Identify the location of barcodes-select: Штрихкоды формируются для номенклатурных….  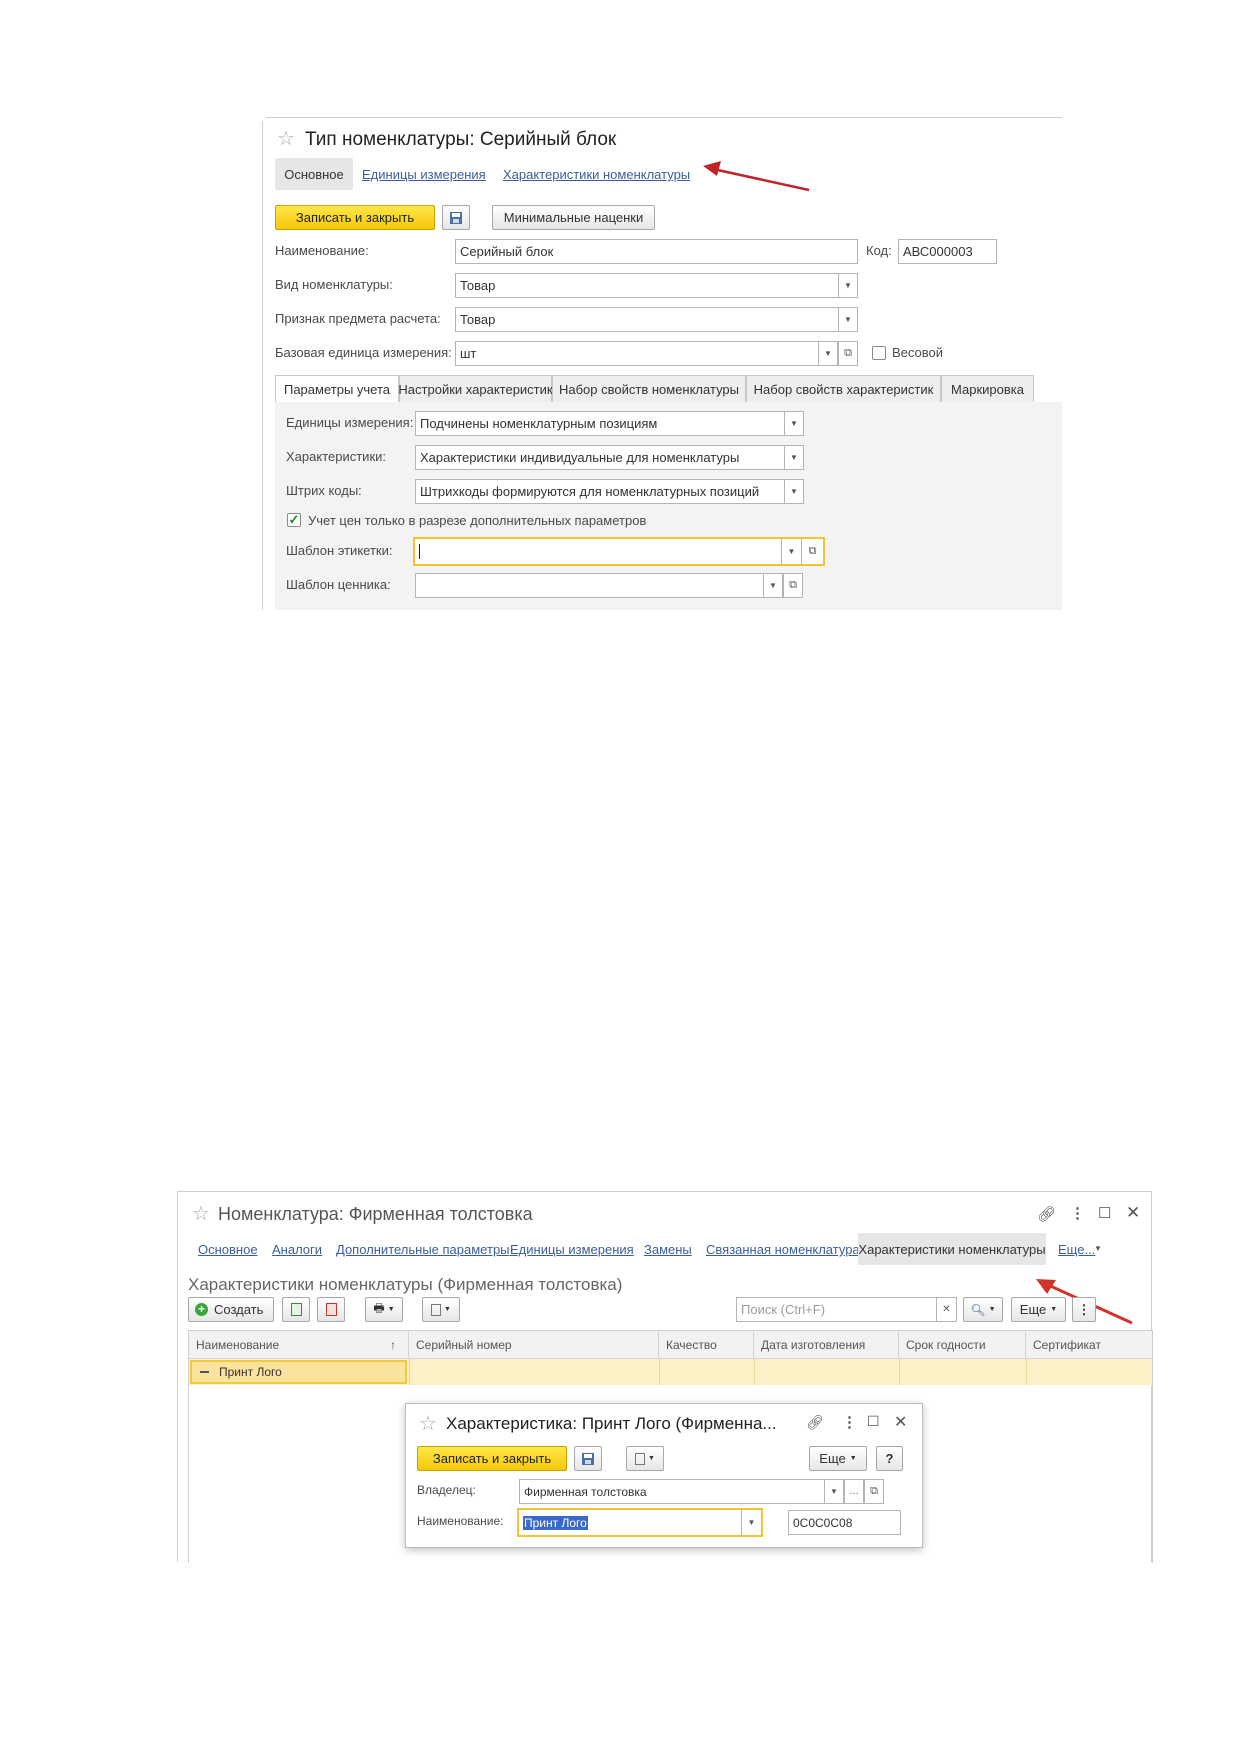
(609, 491).